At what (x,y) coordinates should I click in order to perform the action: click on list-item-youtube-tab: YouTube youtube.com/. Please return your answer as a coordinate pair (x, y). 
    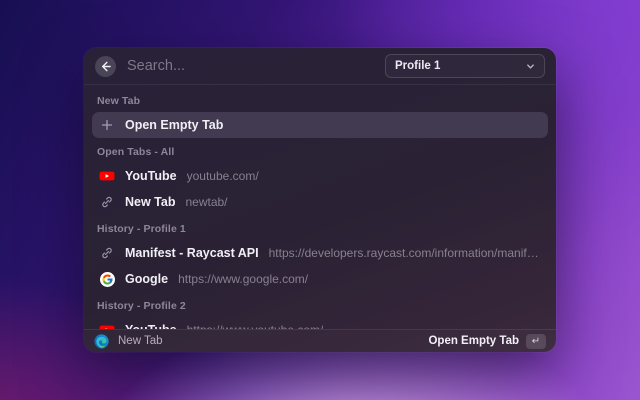
    Looking at the image, I should click on (320, 176).